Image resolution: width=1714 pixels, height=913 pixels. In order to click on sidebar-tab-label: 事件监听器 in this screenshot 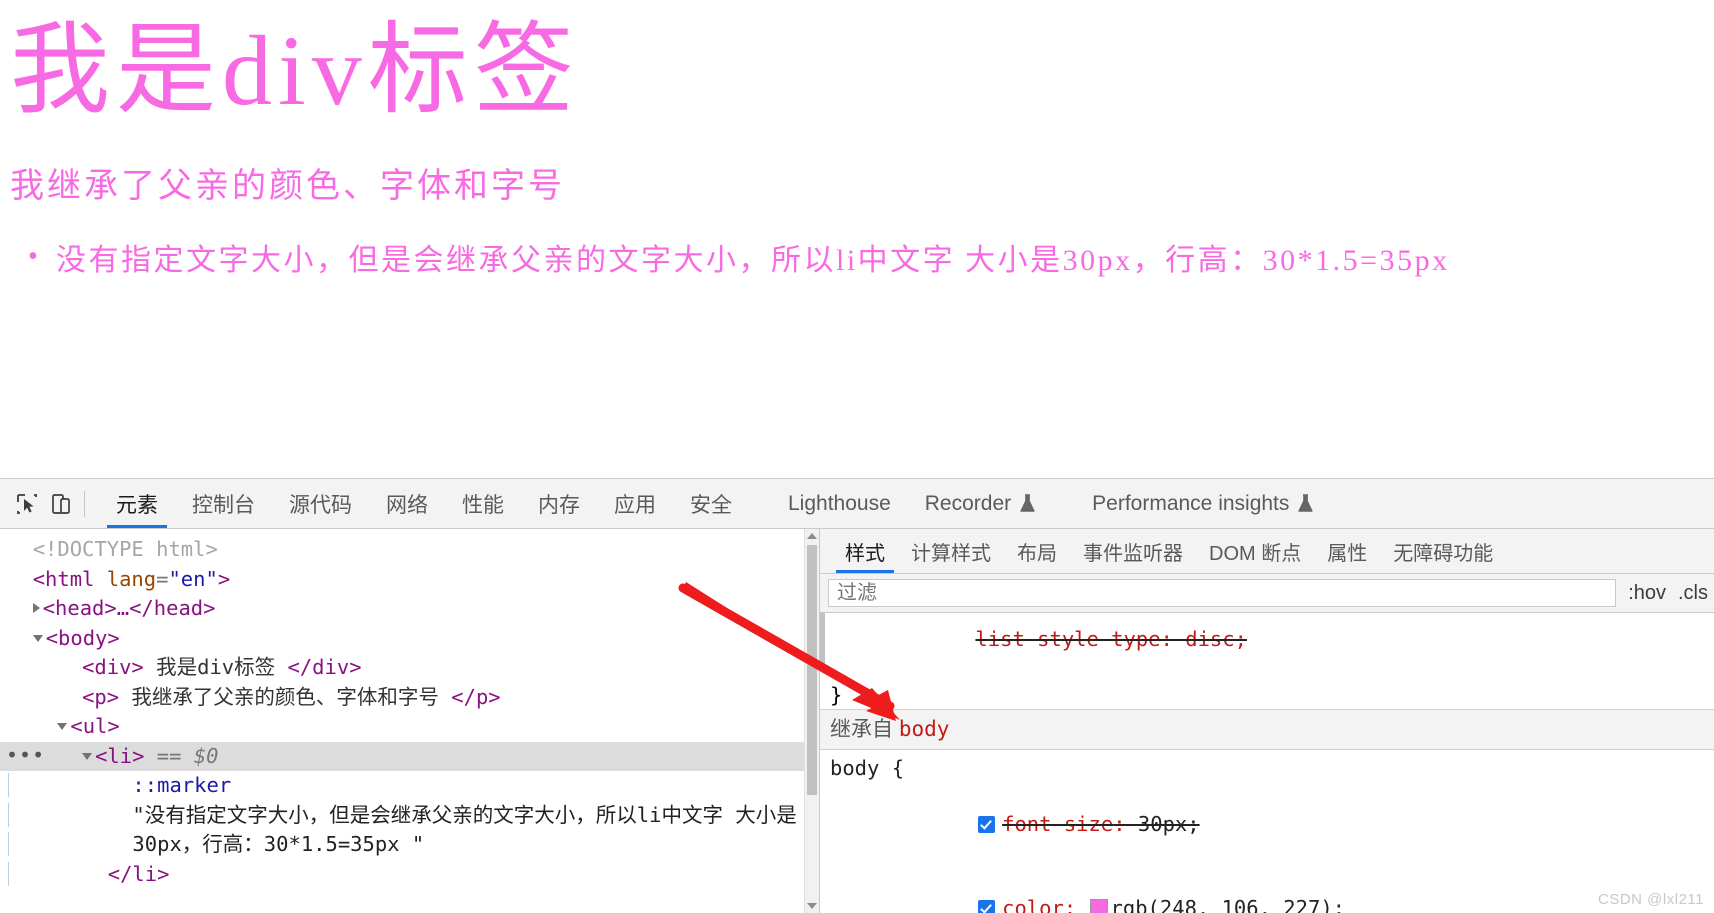, I will do `click(1133, 553)`.